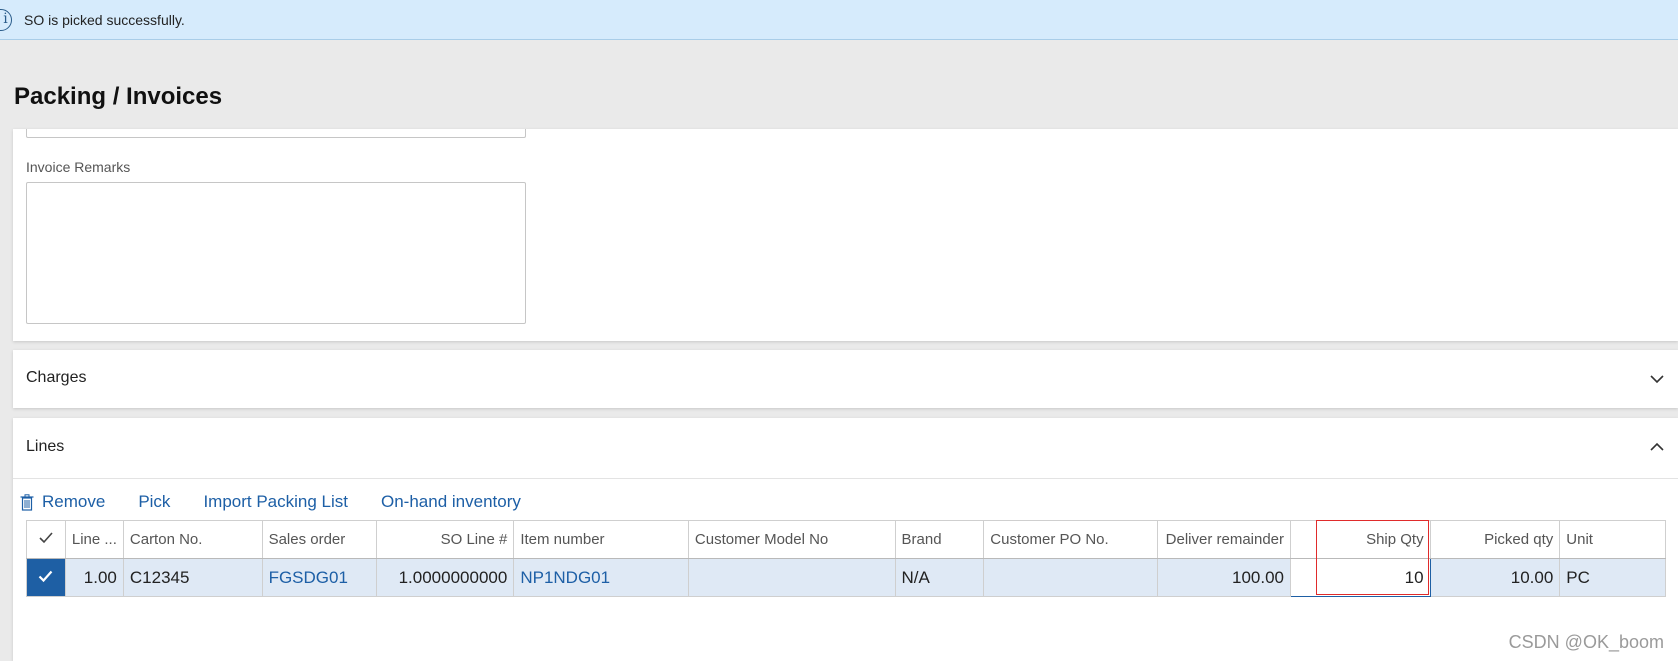 This screenshot has height=661, width=1678. Describe the element at coordinates (45, 446) in the screenshot. I see `lines-title: Lines` at that location.